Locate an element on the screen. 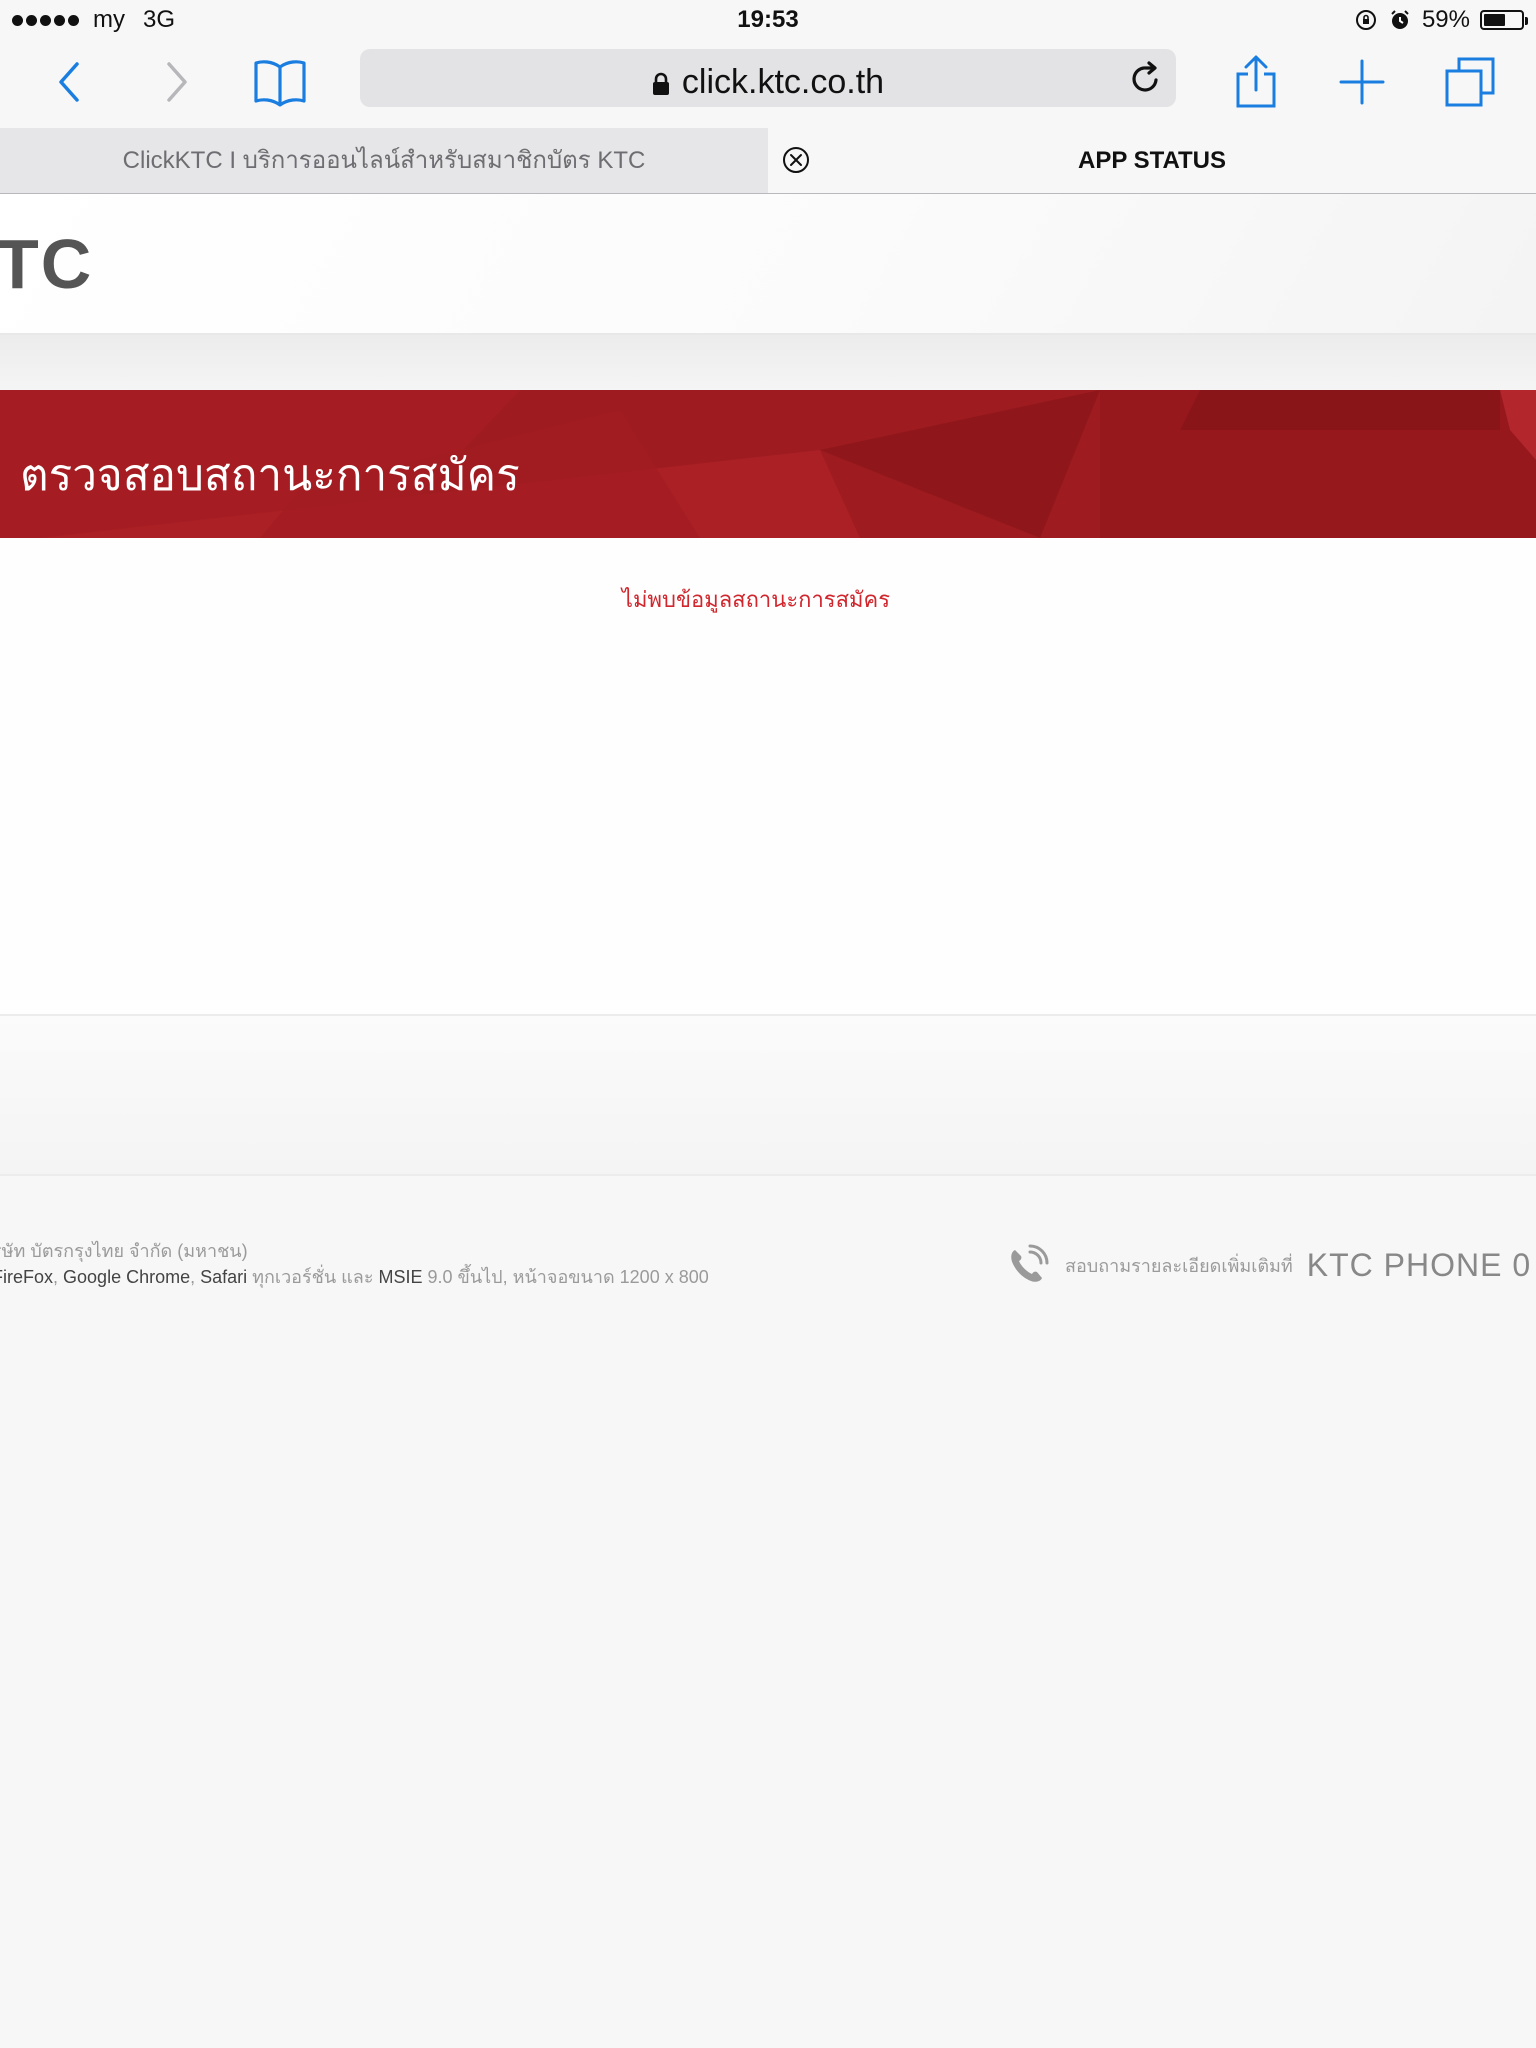 This screenshot has height=2048, width=1536. tab-app-status: APP STATUS is located at coordinates (1152, 160).